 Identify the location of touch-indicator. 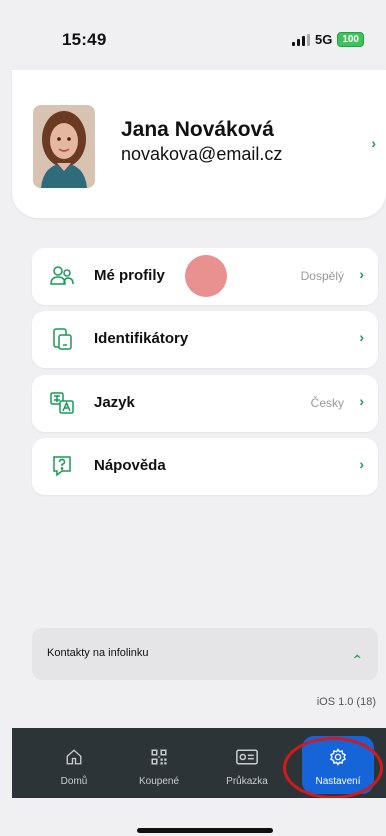
(206, 276).